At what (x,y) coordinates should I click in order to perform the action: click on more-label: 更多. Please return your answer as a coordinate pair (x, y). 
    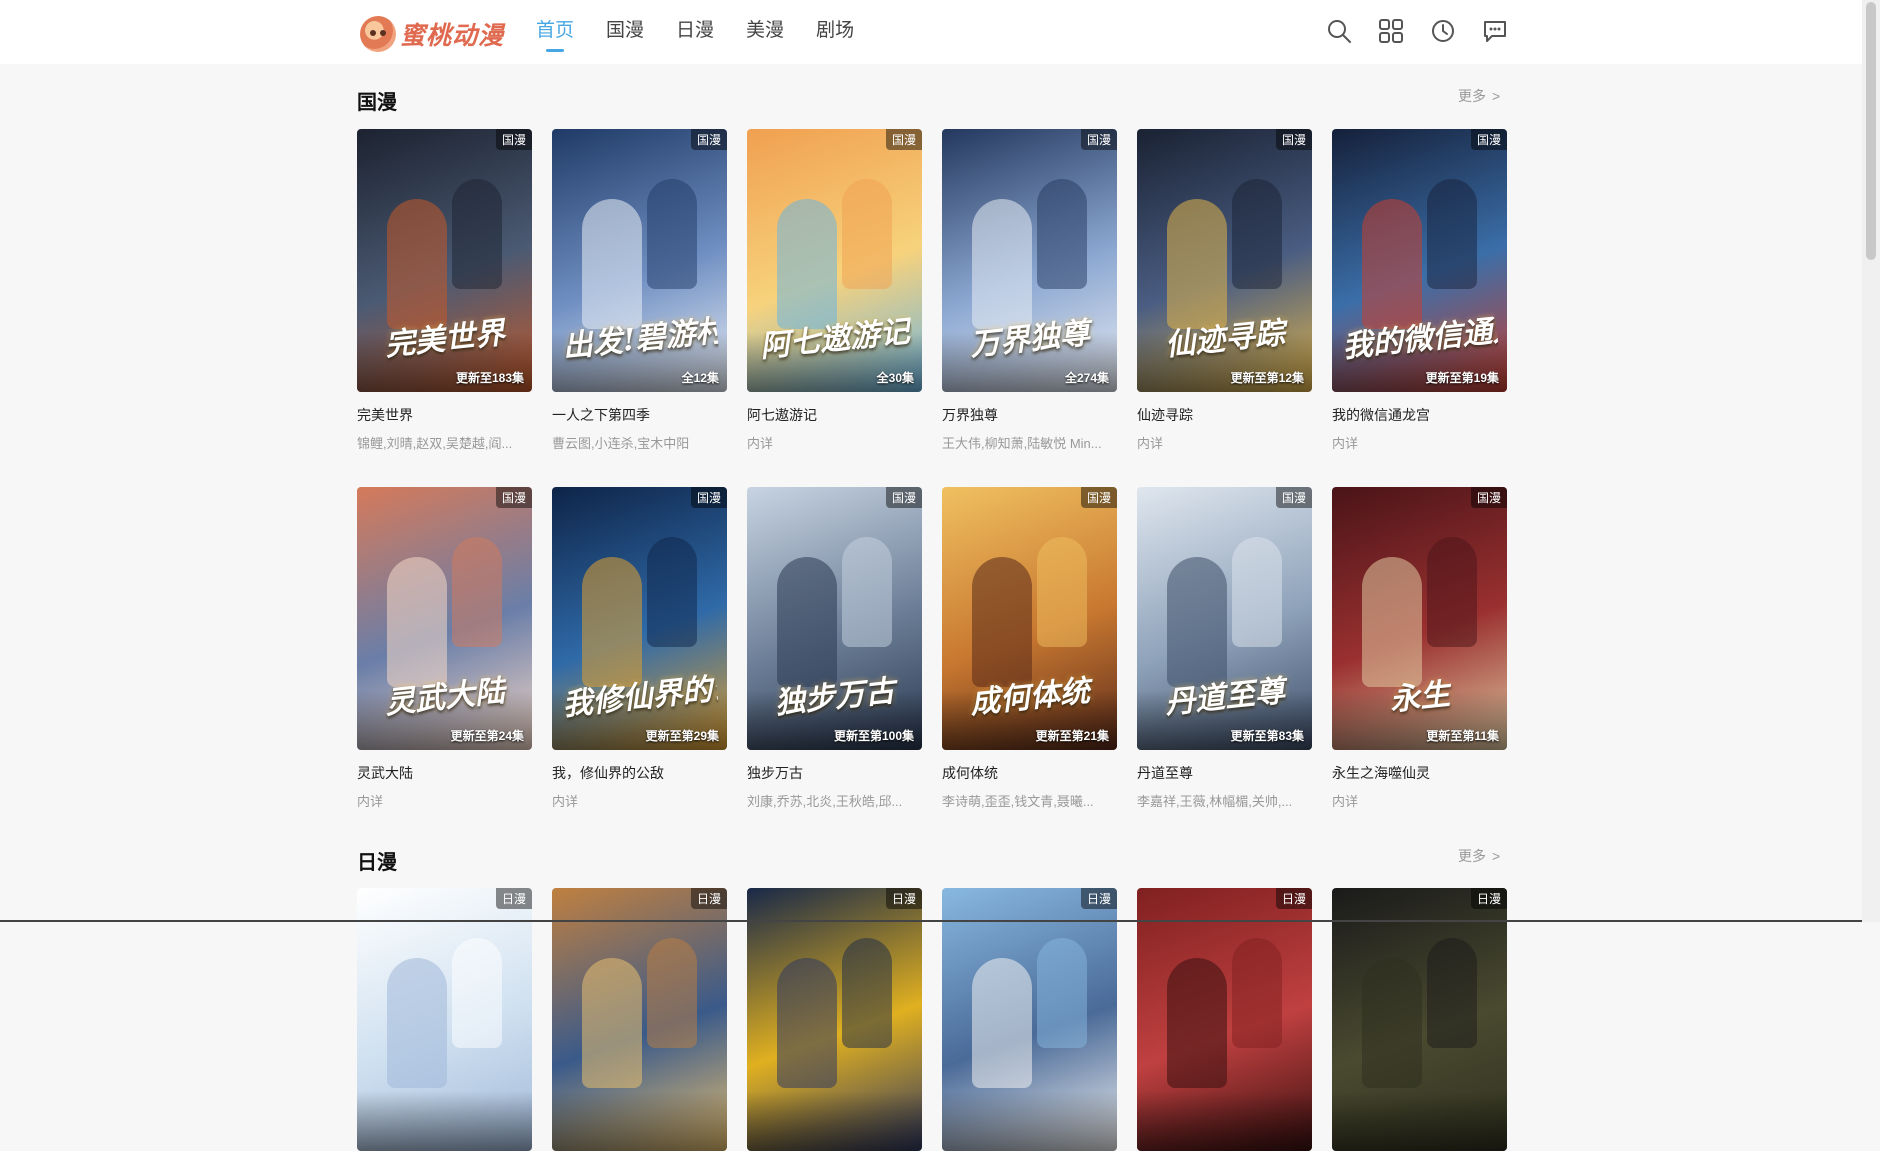
    Looking at the image, I should click on (1472, 96).